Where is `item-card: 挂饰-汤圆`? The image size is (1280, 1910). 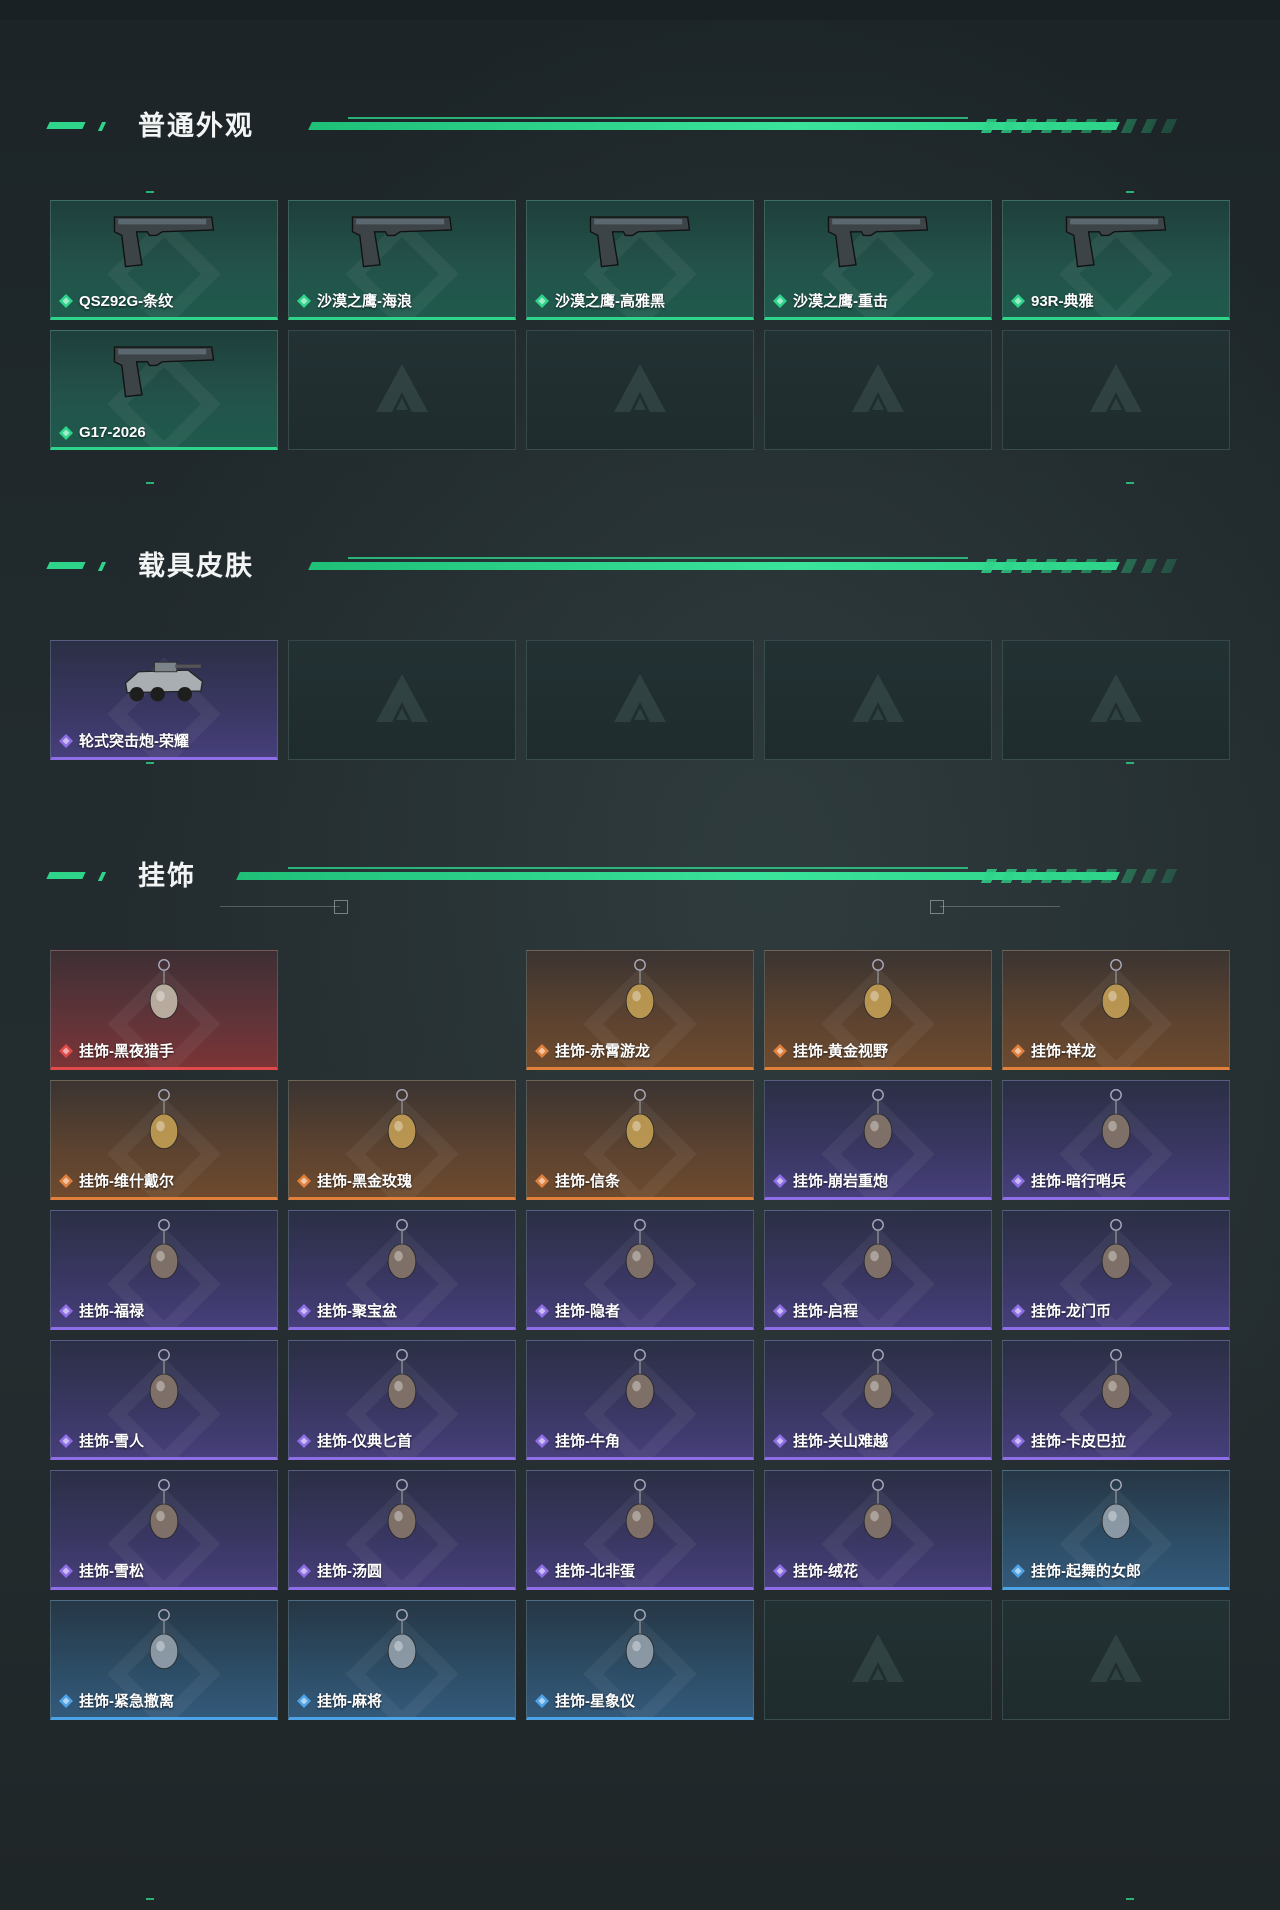 item-card: 挂饰-汤圆 is located at coordinates (402, 1530).